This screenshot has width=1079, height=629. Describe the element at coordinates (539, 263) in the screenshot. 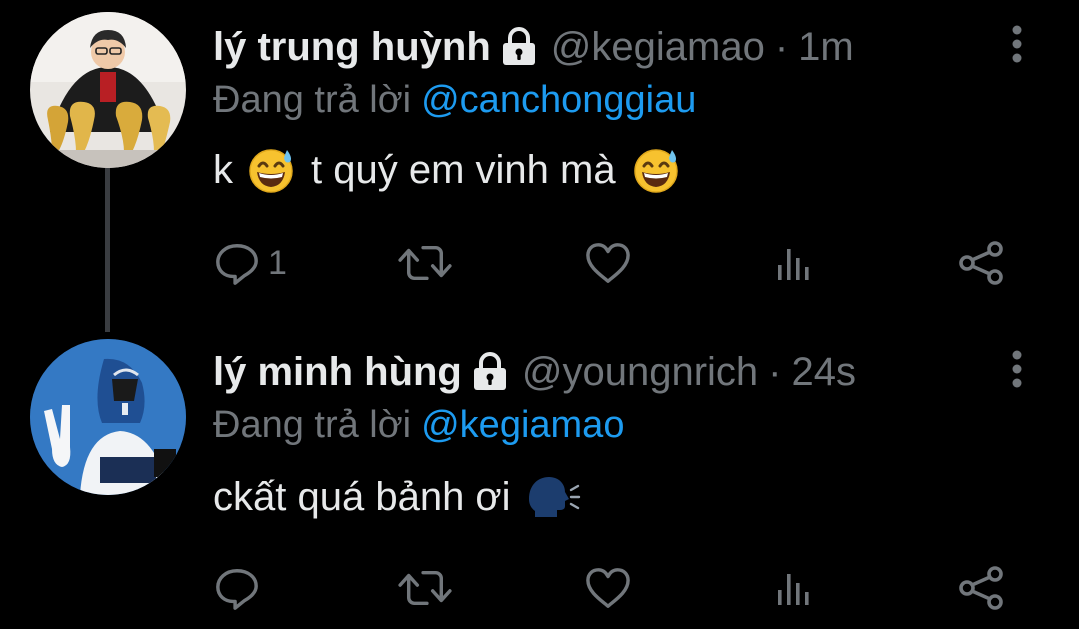

I see `tweet-actions: 1` at that location.